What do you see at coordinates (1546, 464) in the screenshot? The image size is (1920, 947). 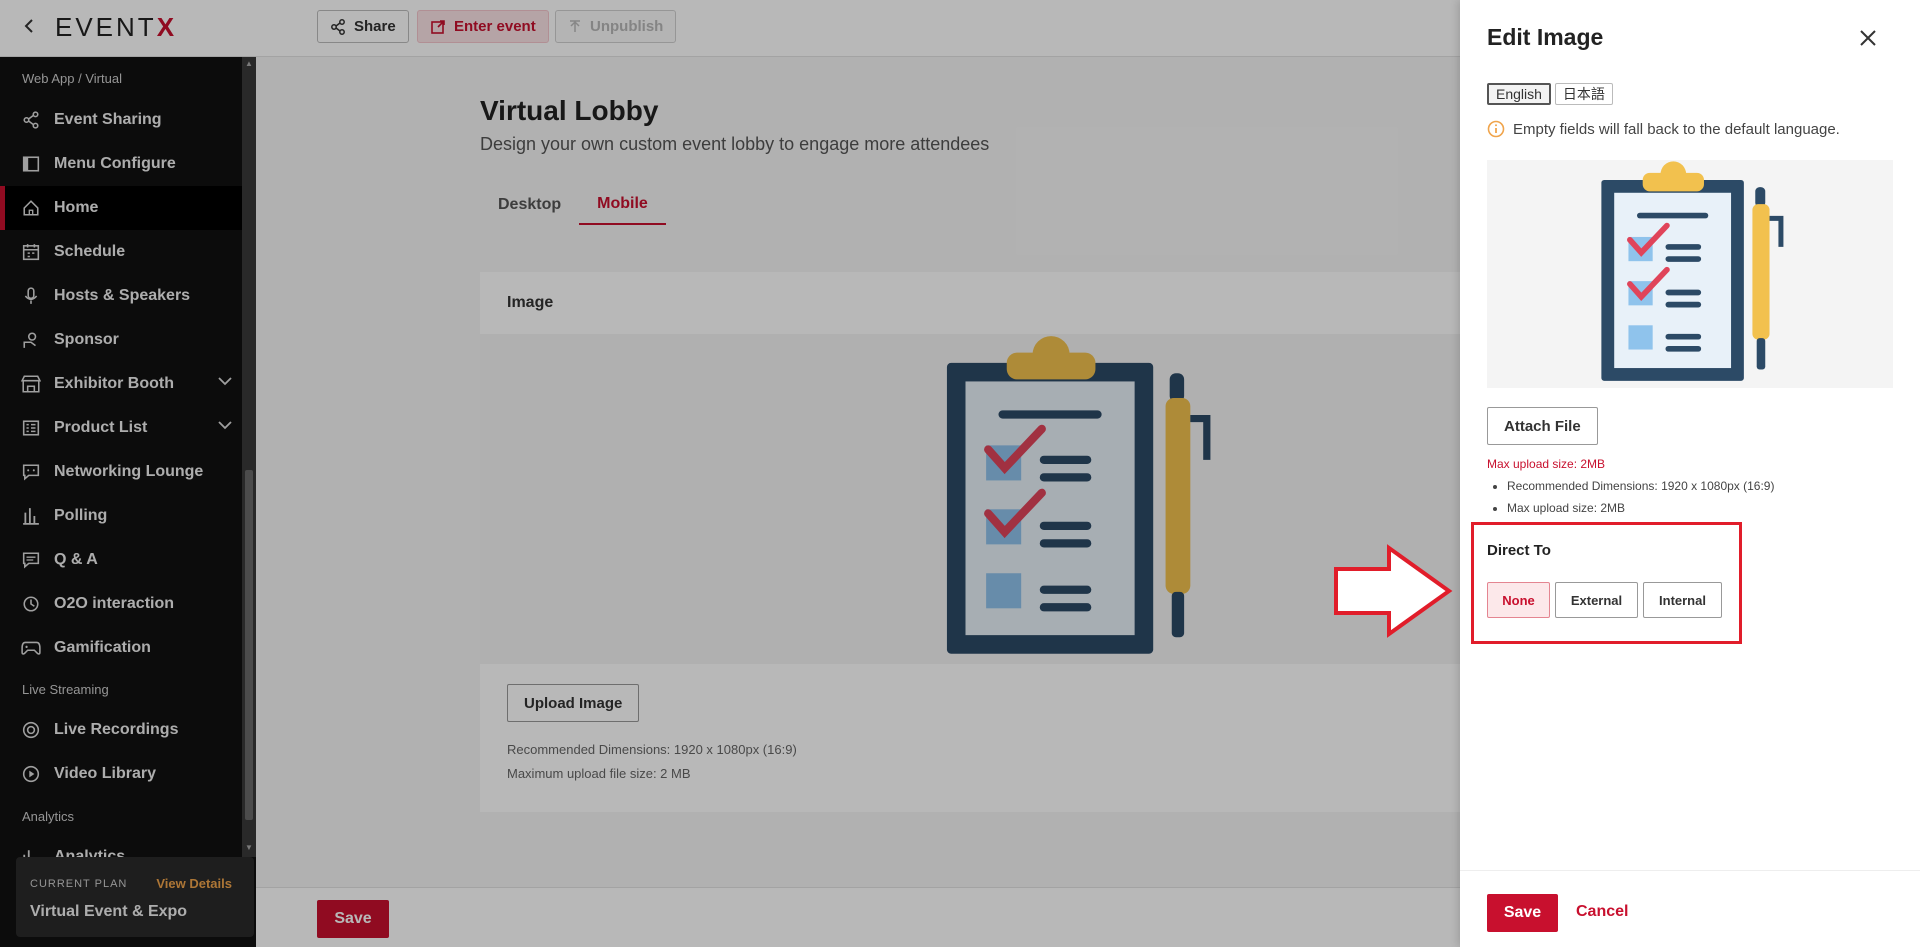 I see `max-upload-error: Max upload size: 2MB` at bounding box center [1546, 464].